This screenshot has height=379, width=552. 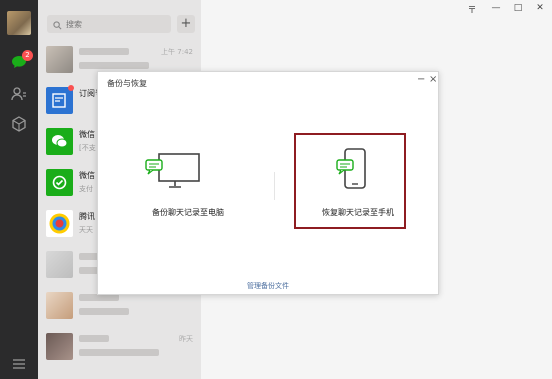 I want to click on manage-backup-files-link: 管理备份文件, so click(x=268, y=286).